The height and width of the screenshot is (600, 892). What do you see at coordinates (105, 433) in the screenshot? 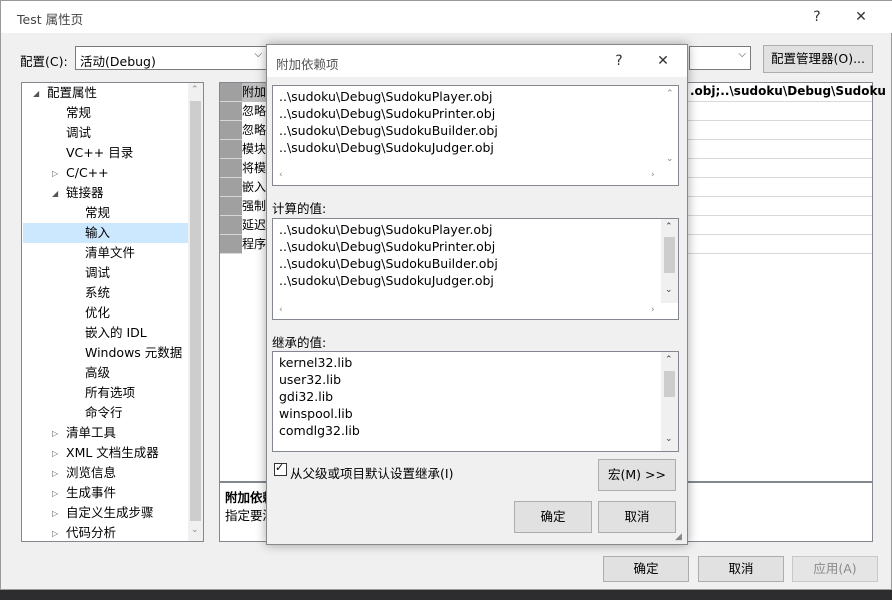
I see `tree-item: ▷ 清单工具` at bounding box center [105, 433].